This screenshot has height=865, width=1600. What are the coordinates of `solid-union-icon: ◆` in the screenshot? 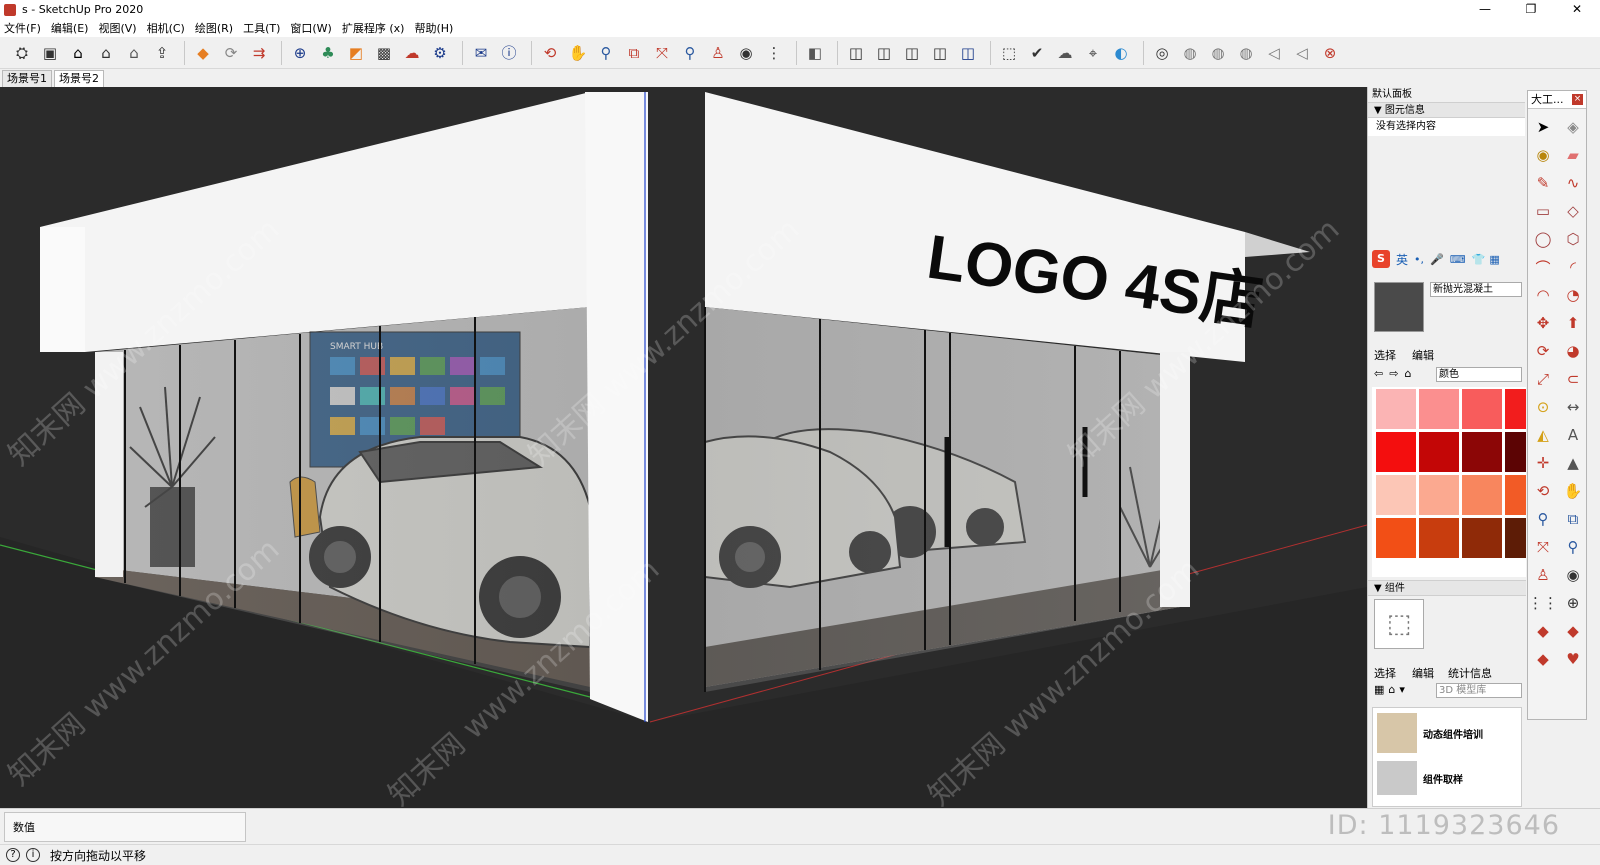 It's located at (1543, 631).